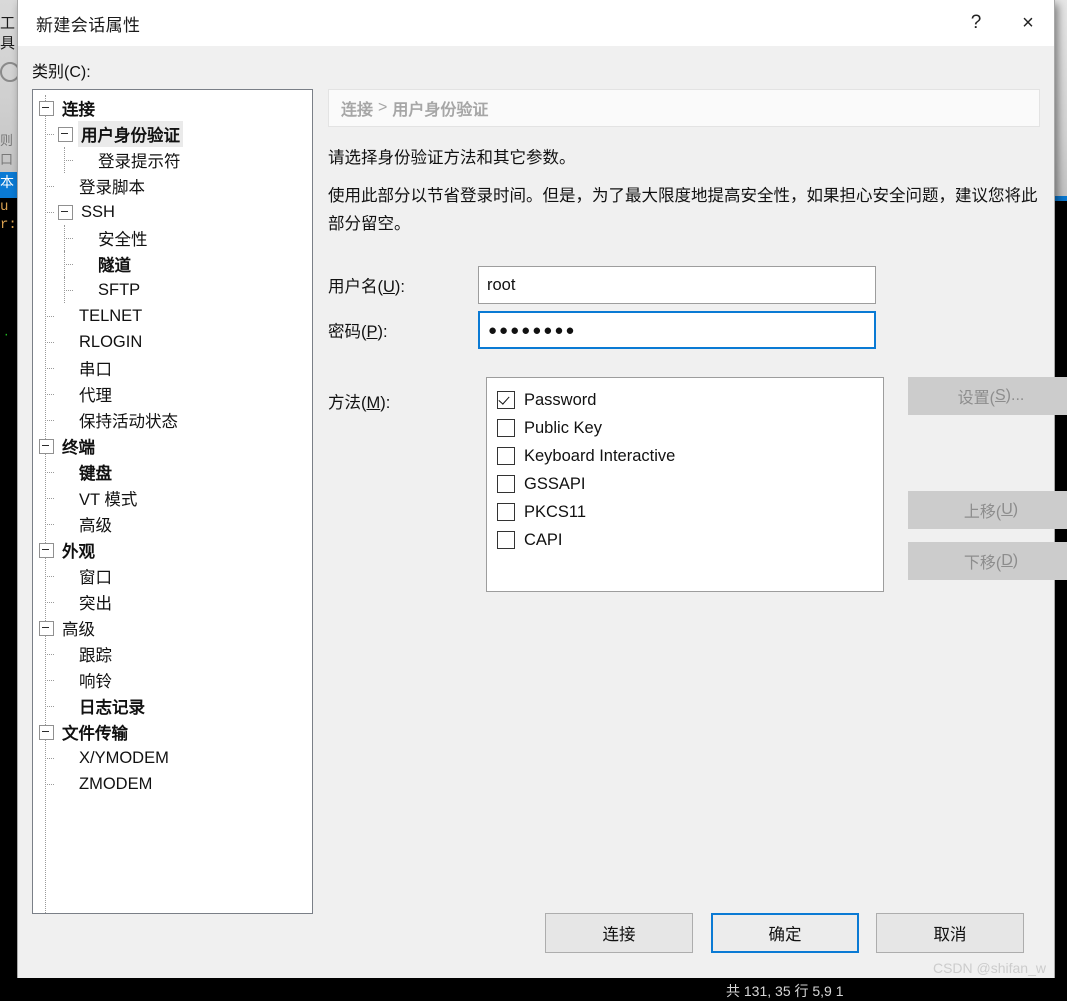 Image resolution: width=1067 pixels, height=1001 pixels. What do you see at coordinates (172, 238) in the screenshot?
I see `tree-item-5: 安全性` at bounding box center [172, 238].